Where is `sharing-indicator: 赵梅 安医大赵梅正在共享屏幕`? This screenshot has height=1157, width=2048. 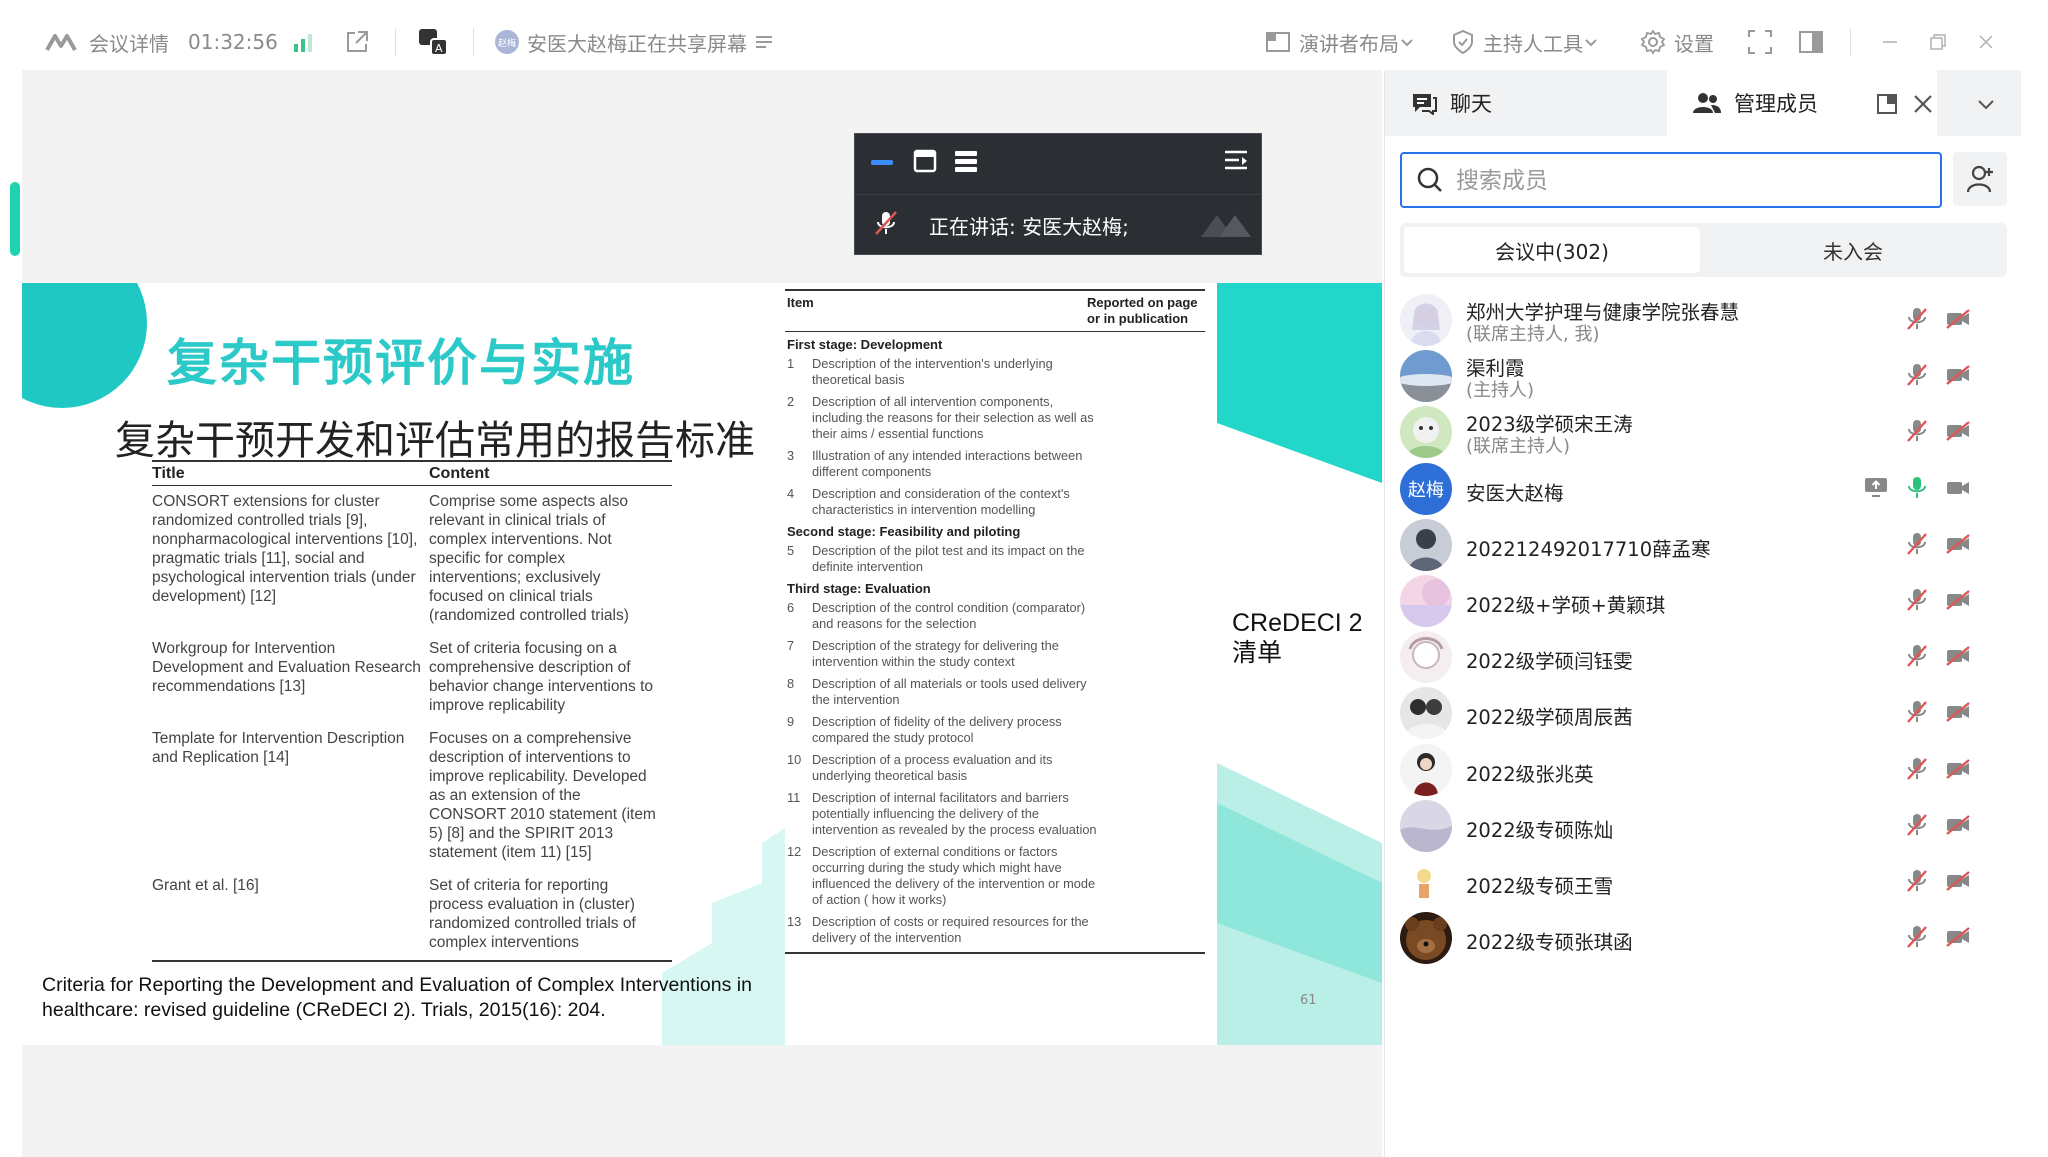 sharing-indicator: 赵梅 安医大赵梅正在共享屏幕 is located at coordinates (634, 42).